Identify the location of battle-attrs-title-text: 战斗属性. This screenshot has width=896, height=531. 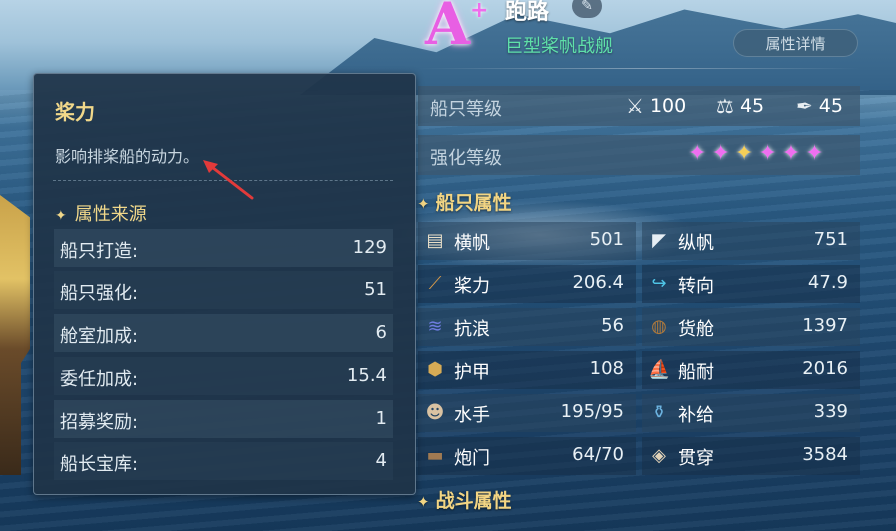
(473, 501).